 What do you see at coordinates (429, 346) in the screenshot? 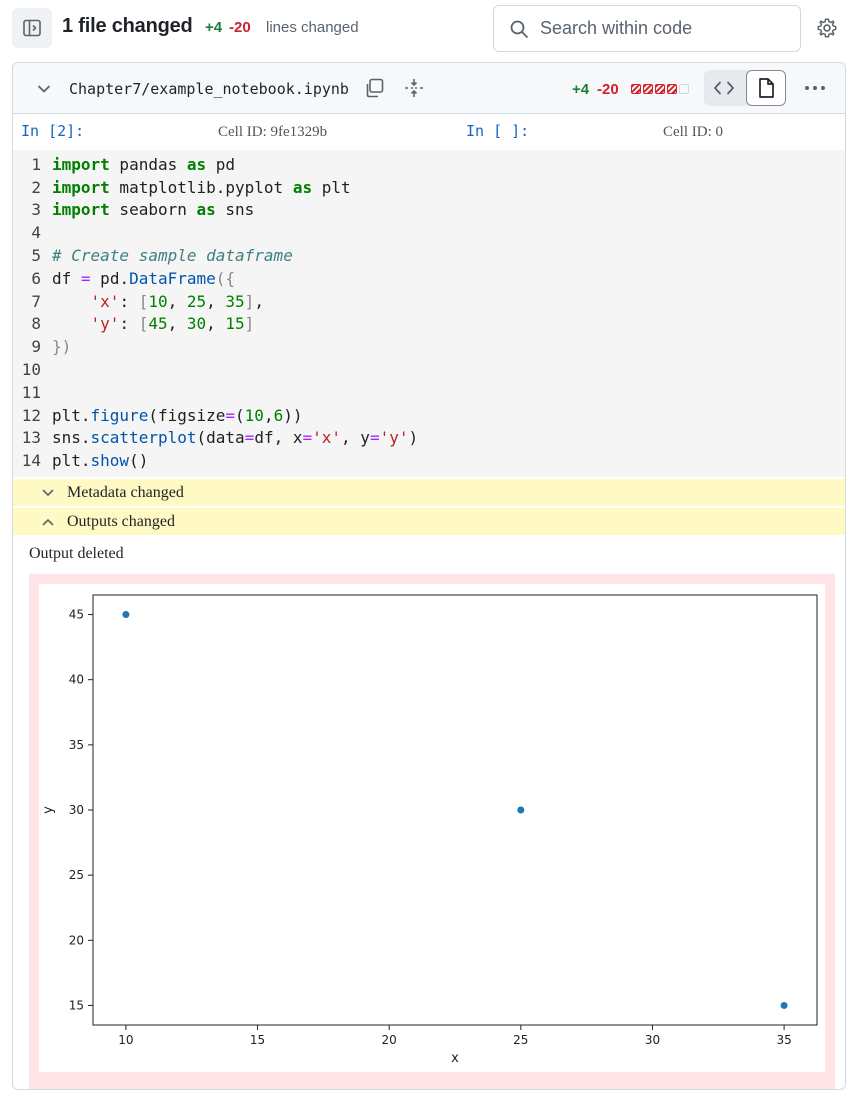
I see `code-line: 9})` at bounding box center [429, 346].